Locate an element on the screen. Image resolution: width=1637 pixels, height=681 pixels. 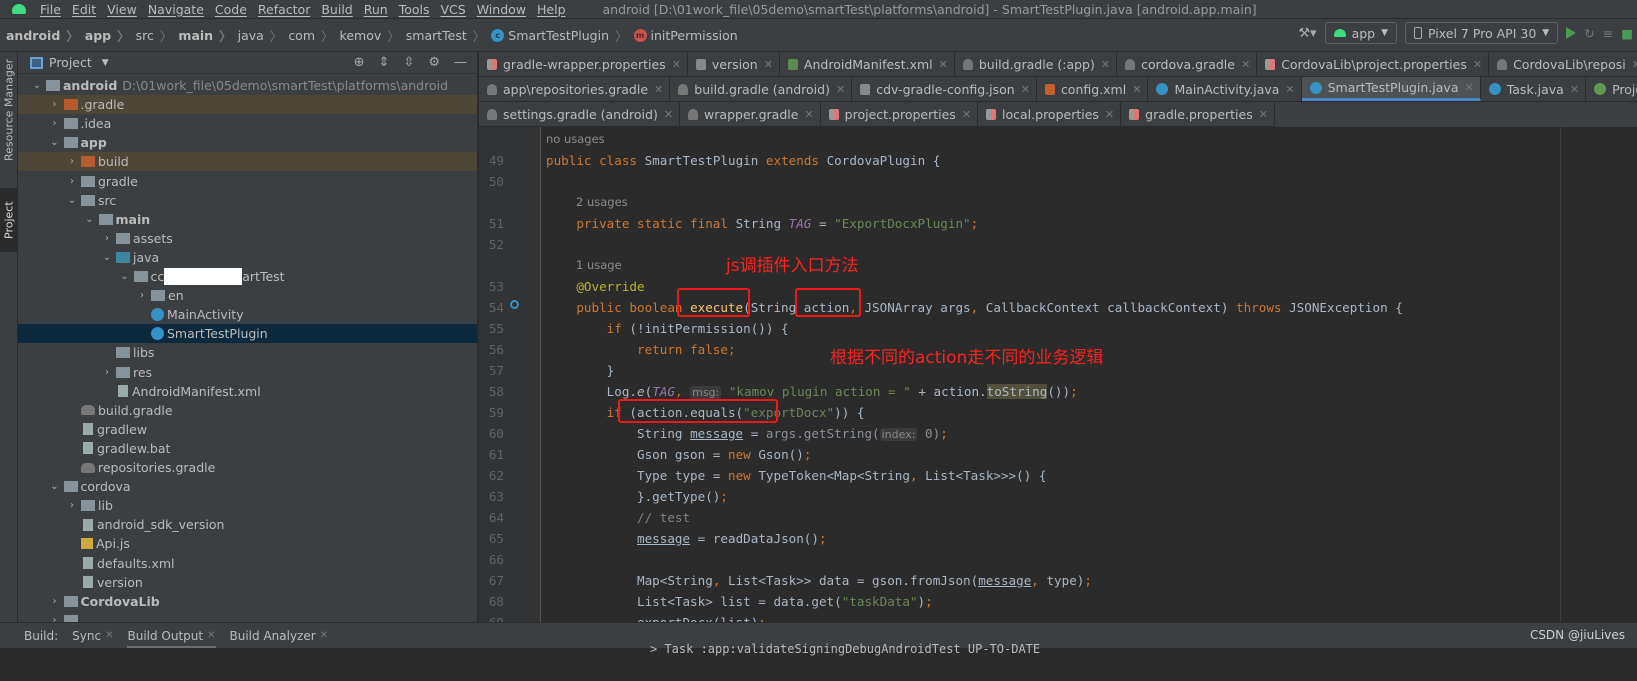
tree-item: SmartTestPlugin is located at coordinates (247, 334).